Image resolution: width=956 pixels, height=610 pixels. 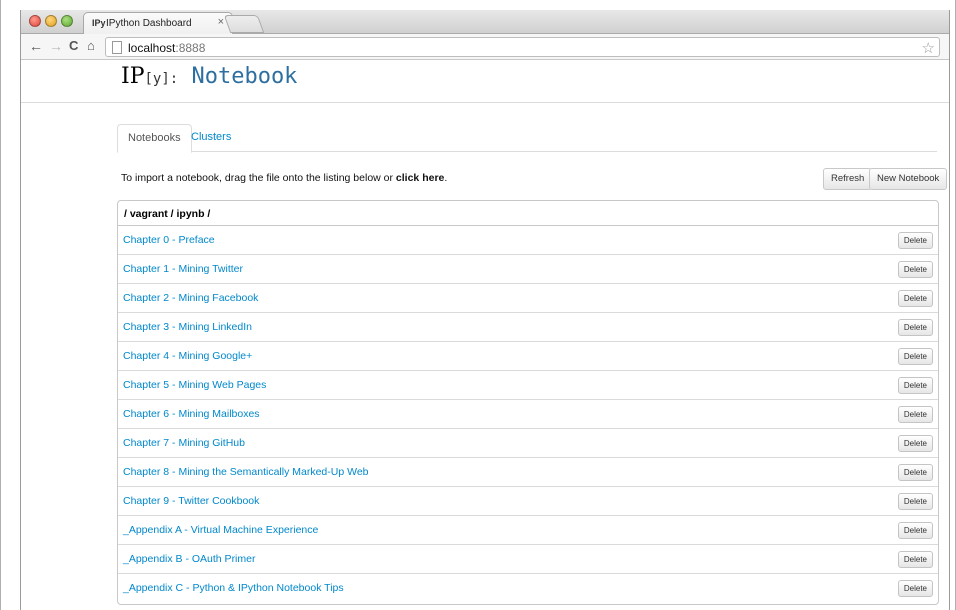 I want to click on logo-y: [y]:, so click(x=161, y=79).